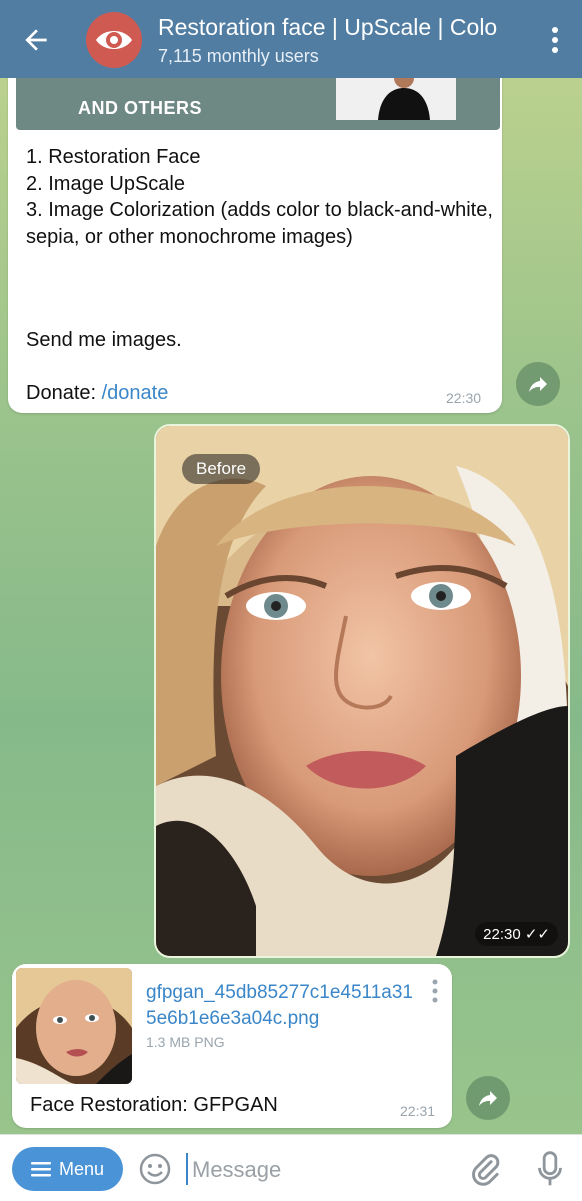 The width and height of the screenshot is (582, 1201). Describe the element at coordinates (555, 40) in the screenshot. I see `more-options-icon` at that location.